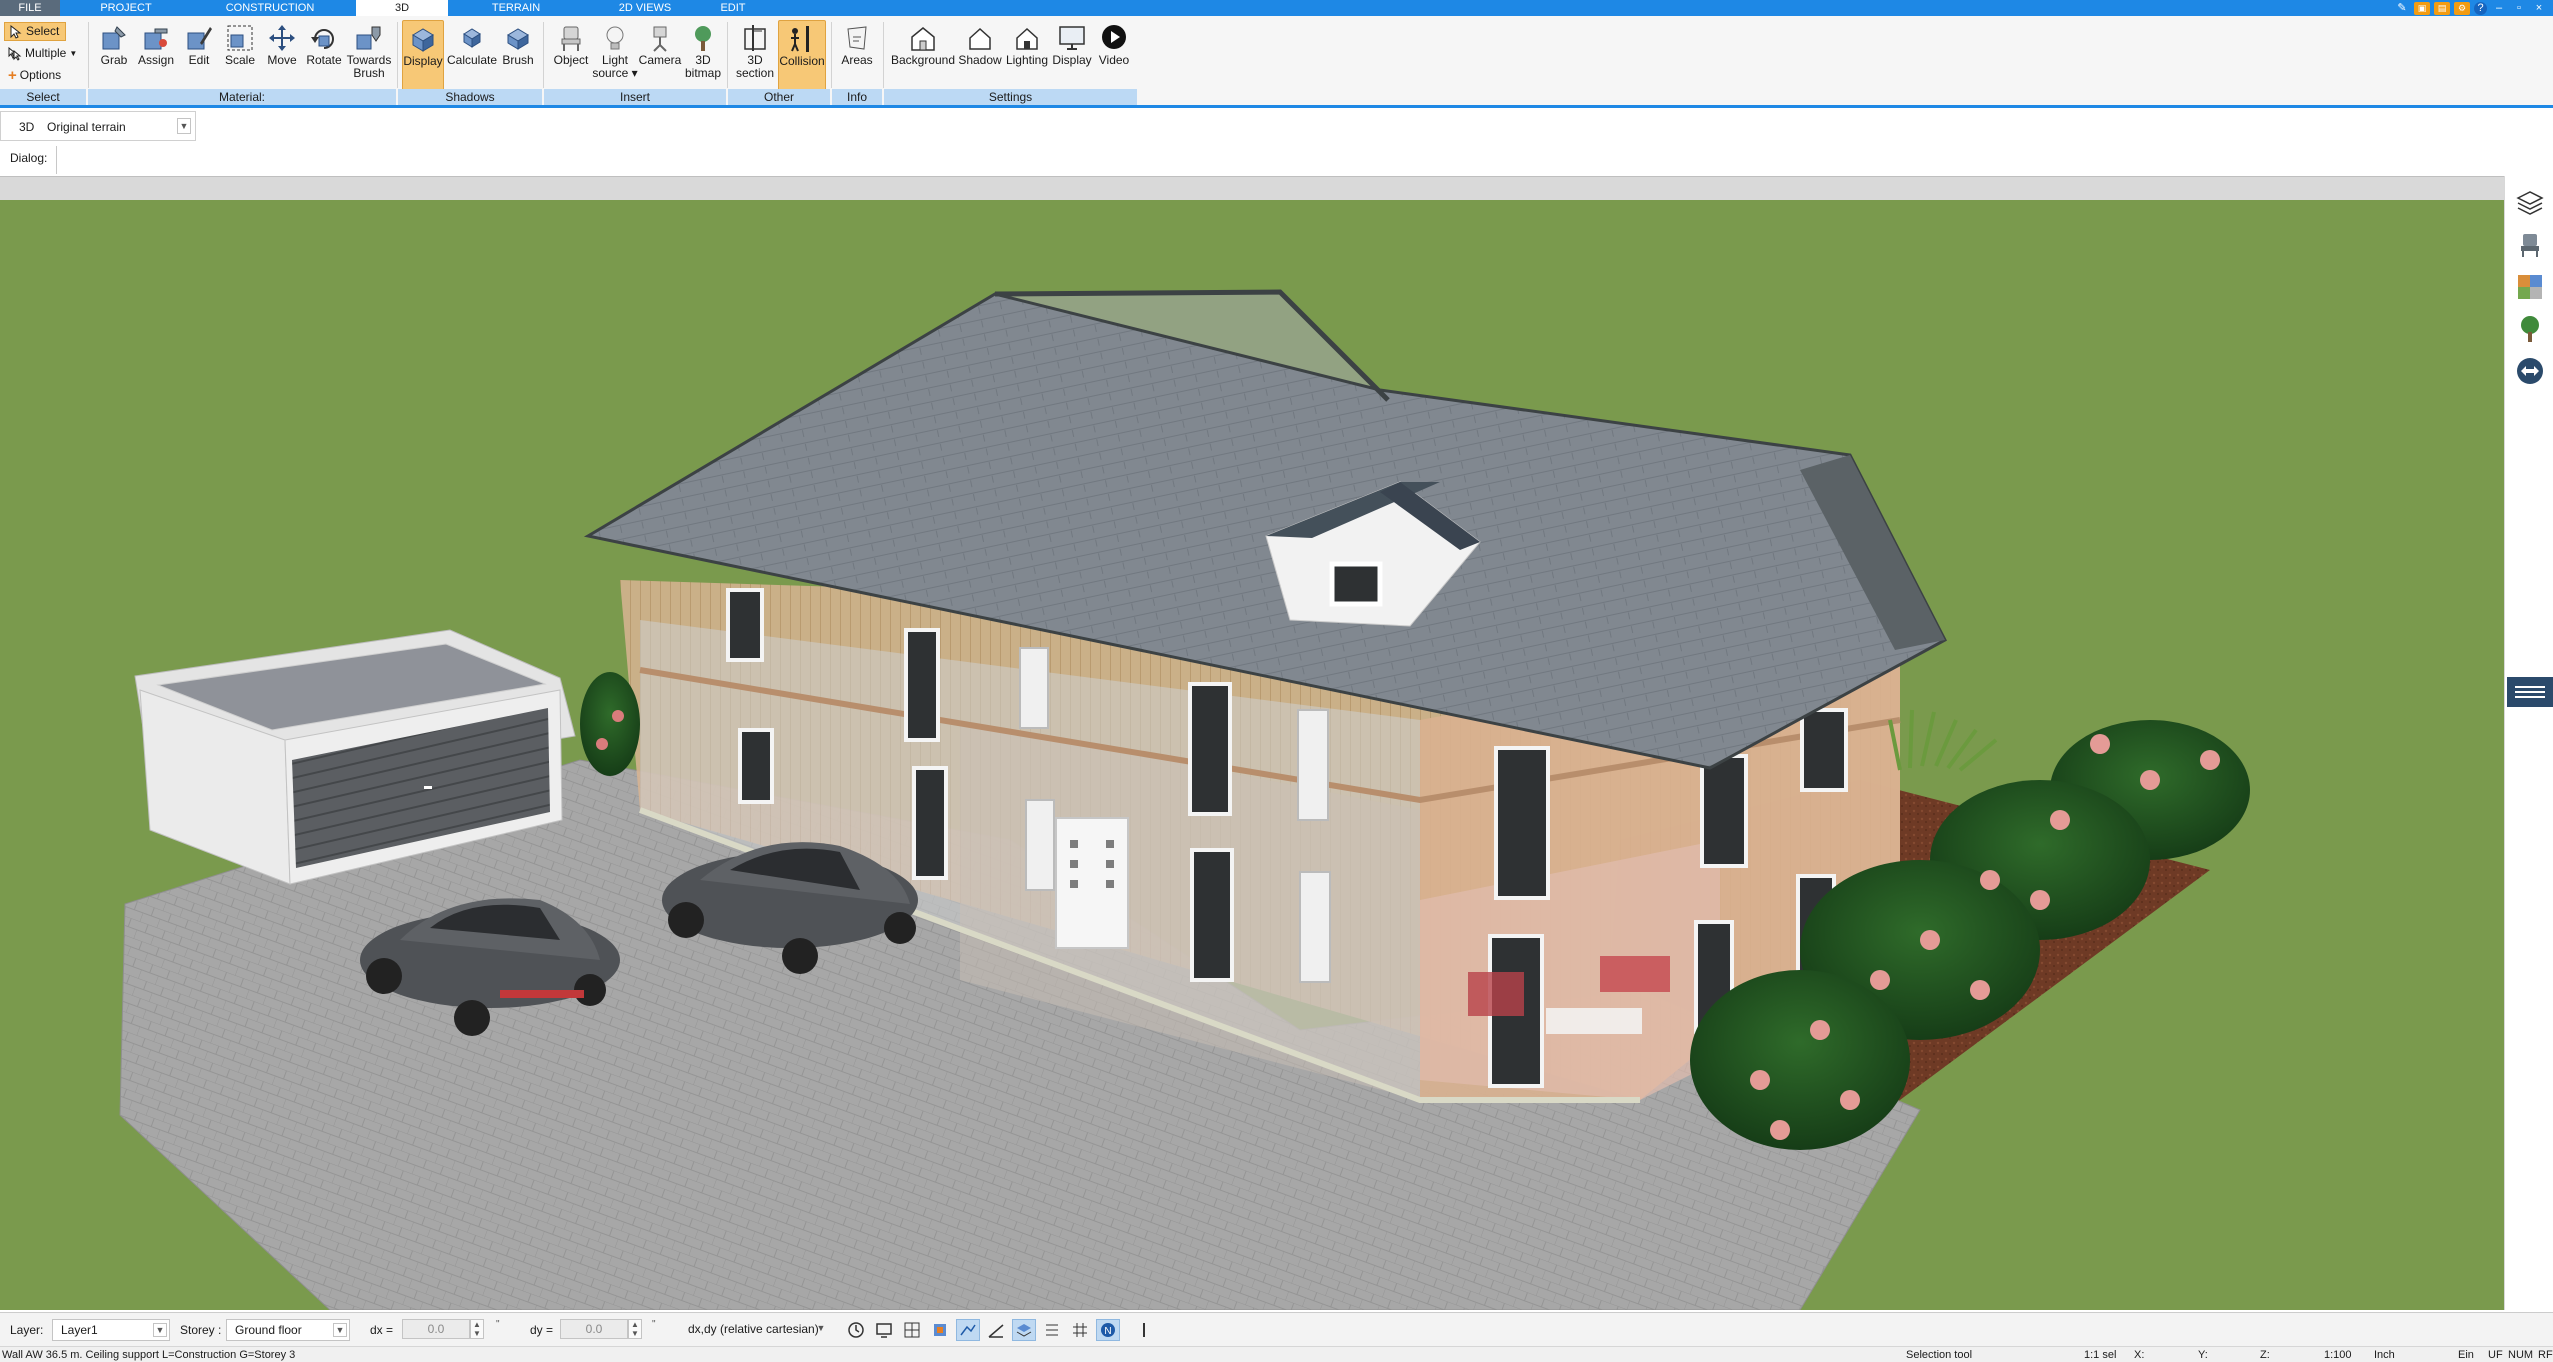 The width and height of the screenshot is (2553, 1362). I want to click on storey-select: Ground floor ▼, so click(288, 1330).